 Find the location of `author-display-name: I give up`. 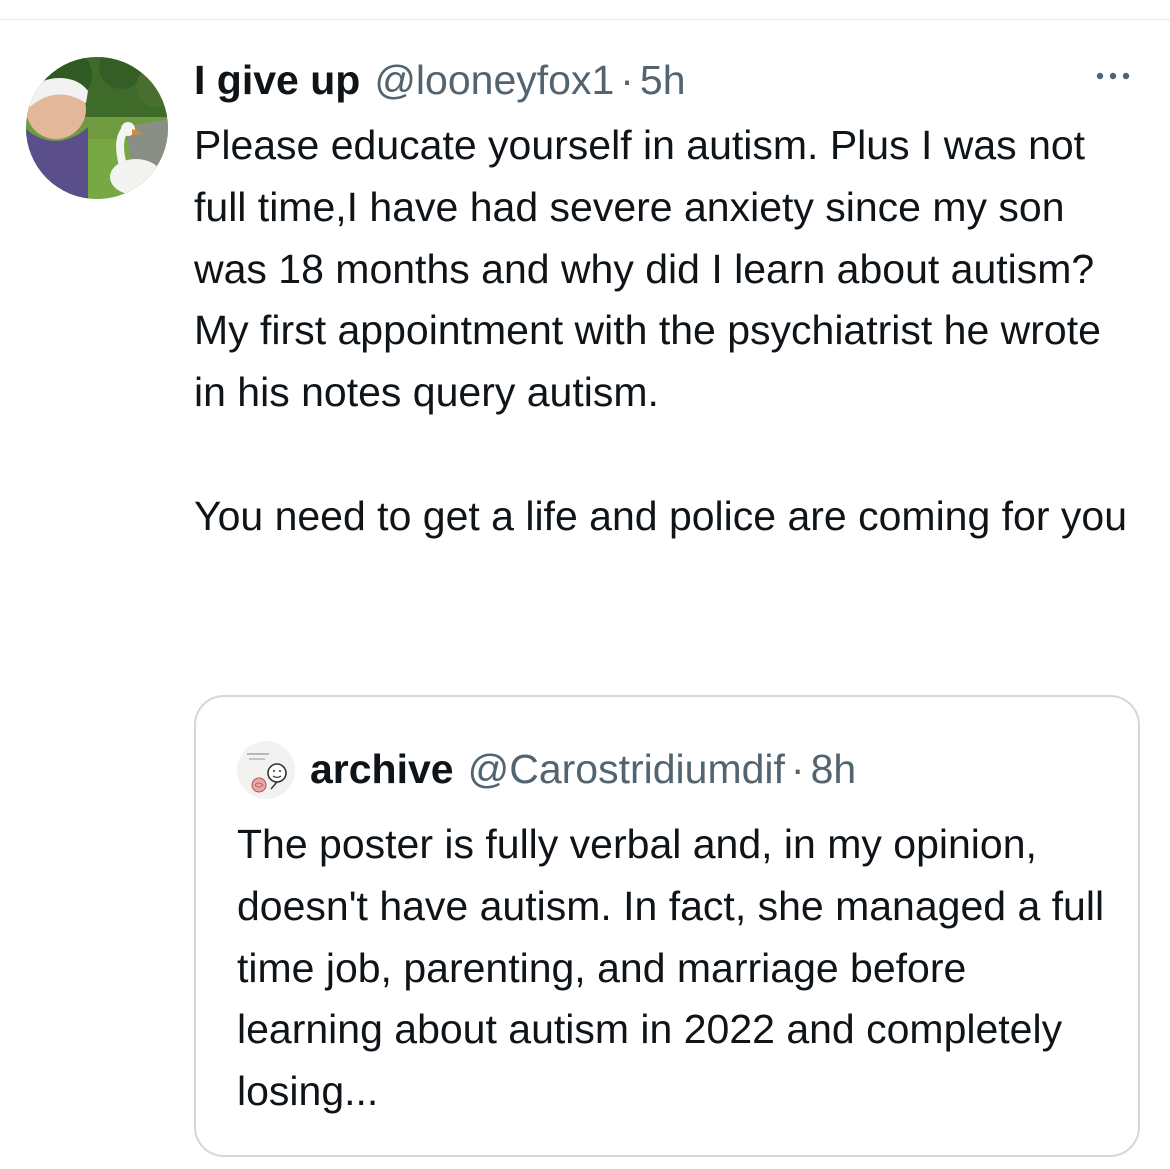

author-display-name: I give up is located at coordinates (277, 80).